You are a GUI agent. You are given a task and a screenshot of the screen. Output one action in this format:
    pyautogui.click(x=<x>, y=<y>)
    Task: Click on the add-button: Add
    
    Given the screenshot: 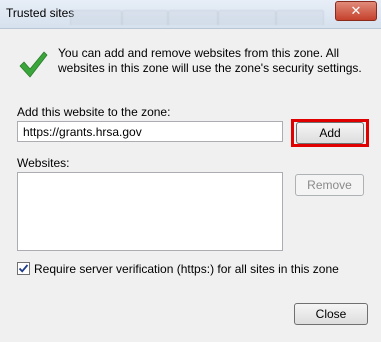 What is the action you would take?
    pyautogui.click(x=330, y=133)
    